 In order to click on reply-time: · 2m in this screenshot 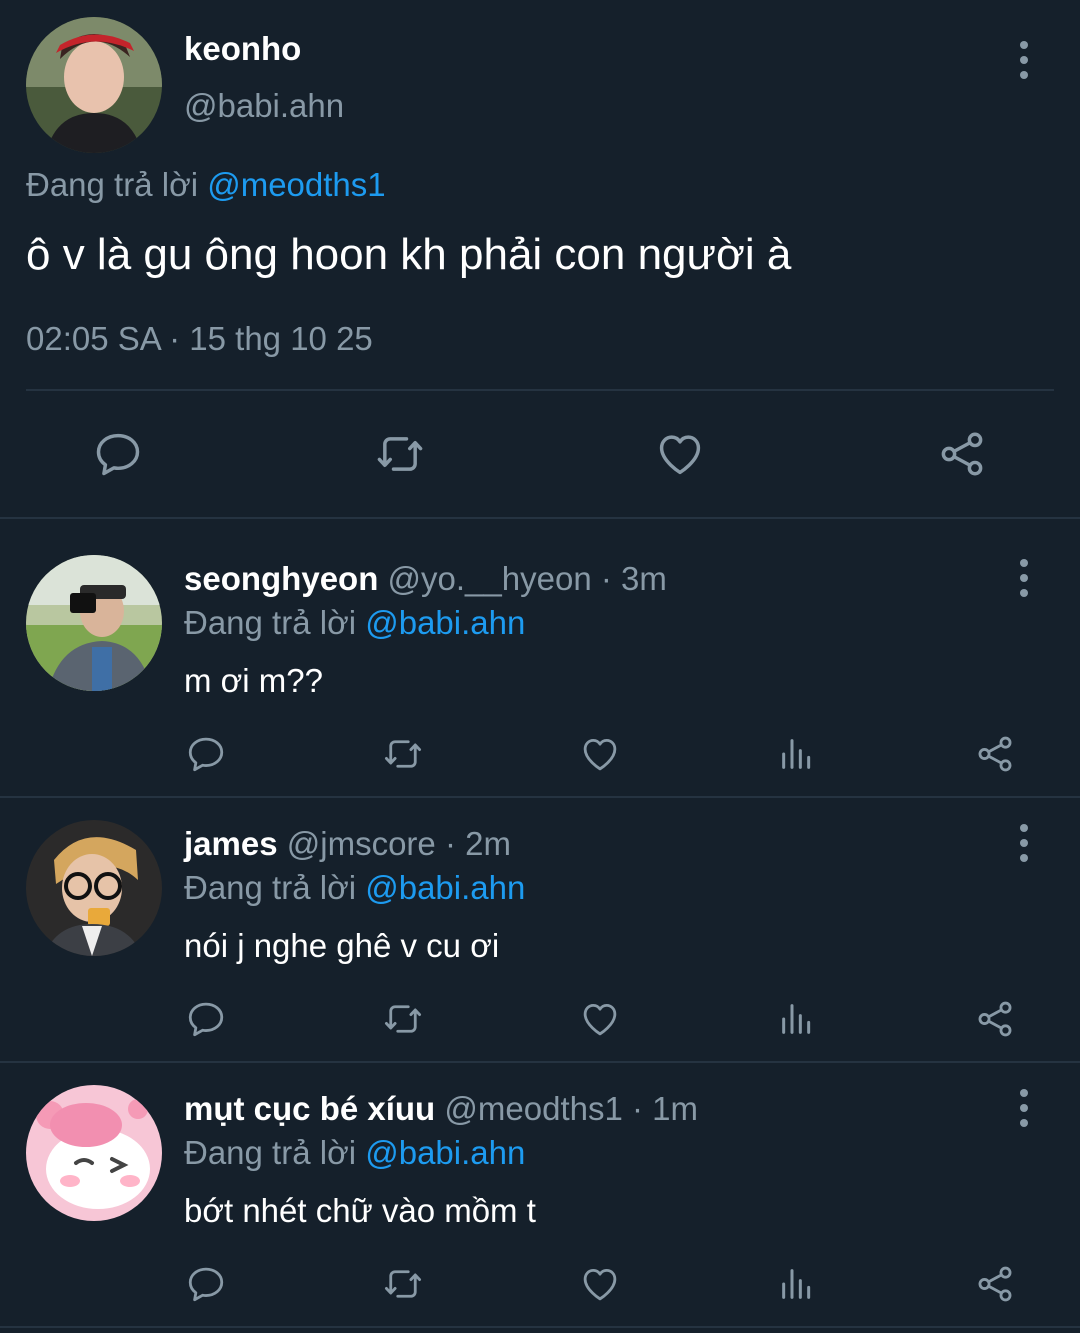, I will do `click(477, 843)`.